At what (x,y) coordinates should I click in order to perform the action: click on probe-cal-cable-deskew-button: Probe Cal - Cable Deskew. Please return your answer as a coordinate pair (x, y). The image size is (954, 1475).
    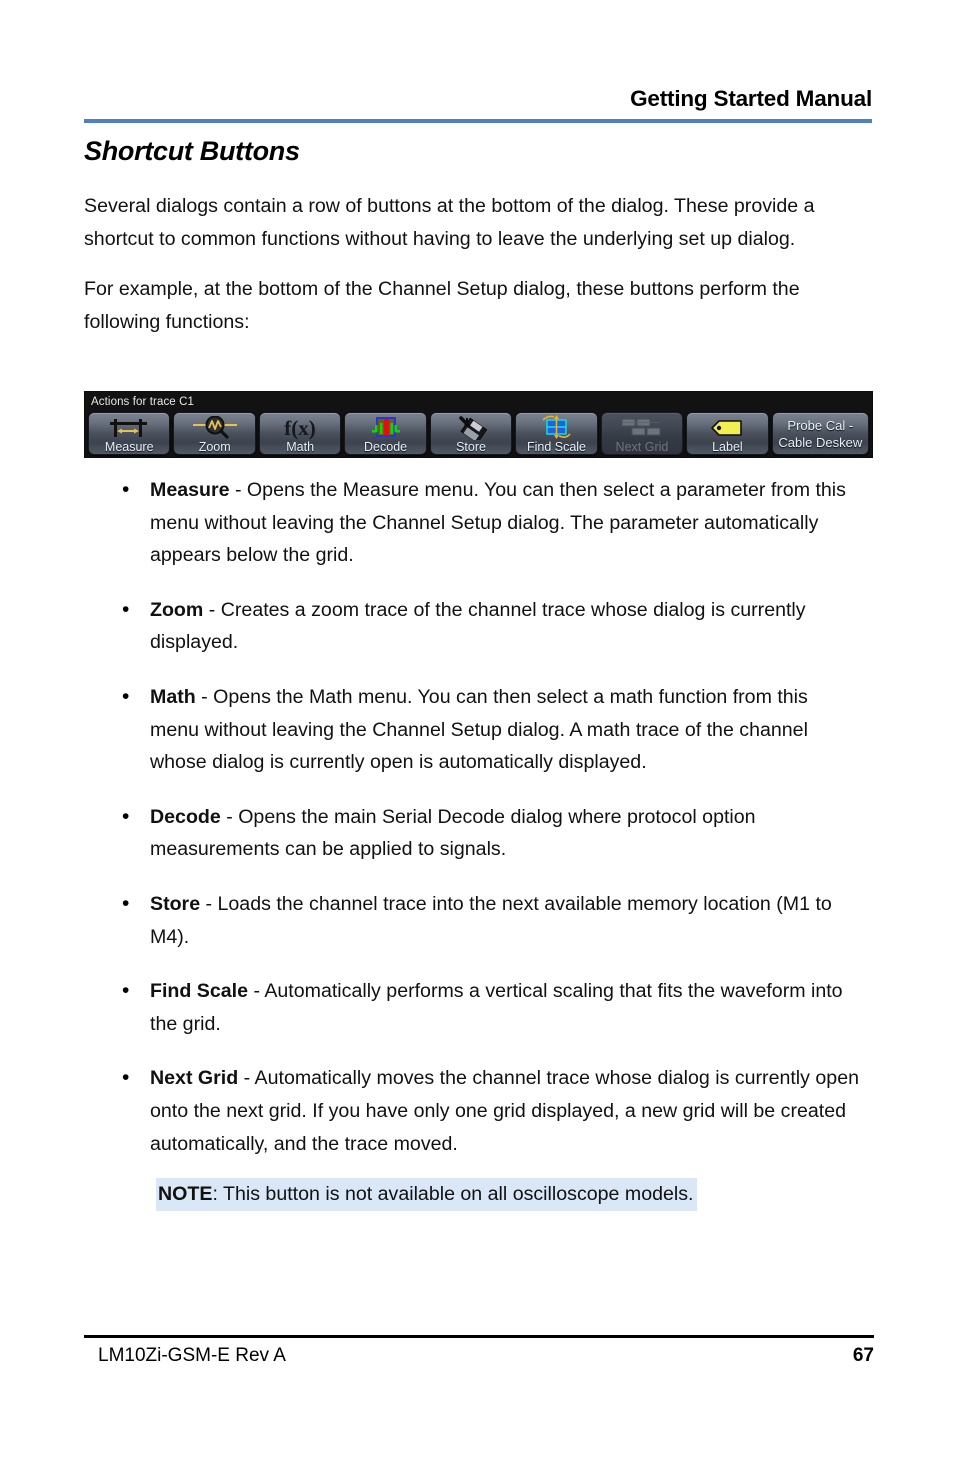
    Looking at the image, I should click on (820, 433).